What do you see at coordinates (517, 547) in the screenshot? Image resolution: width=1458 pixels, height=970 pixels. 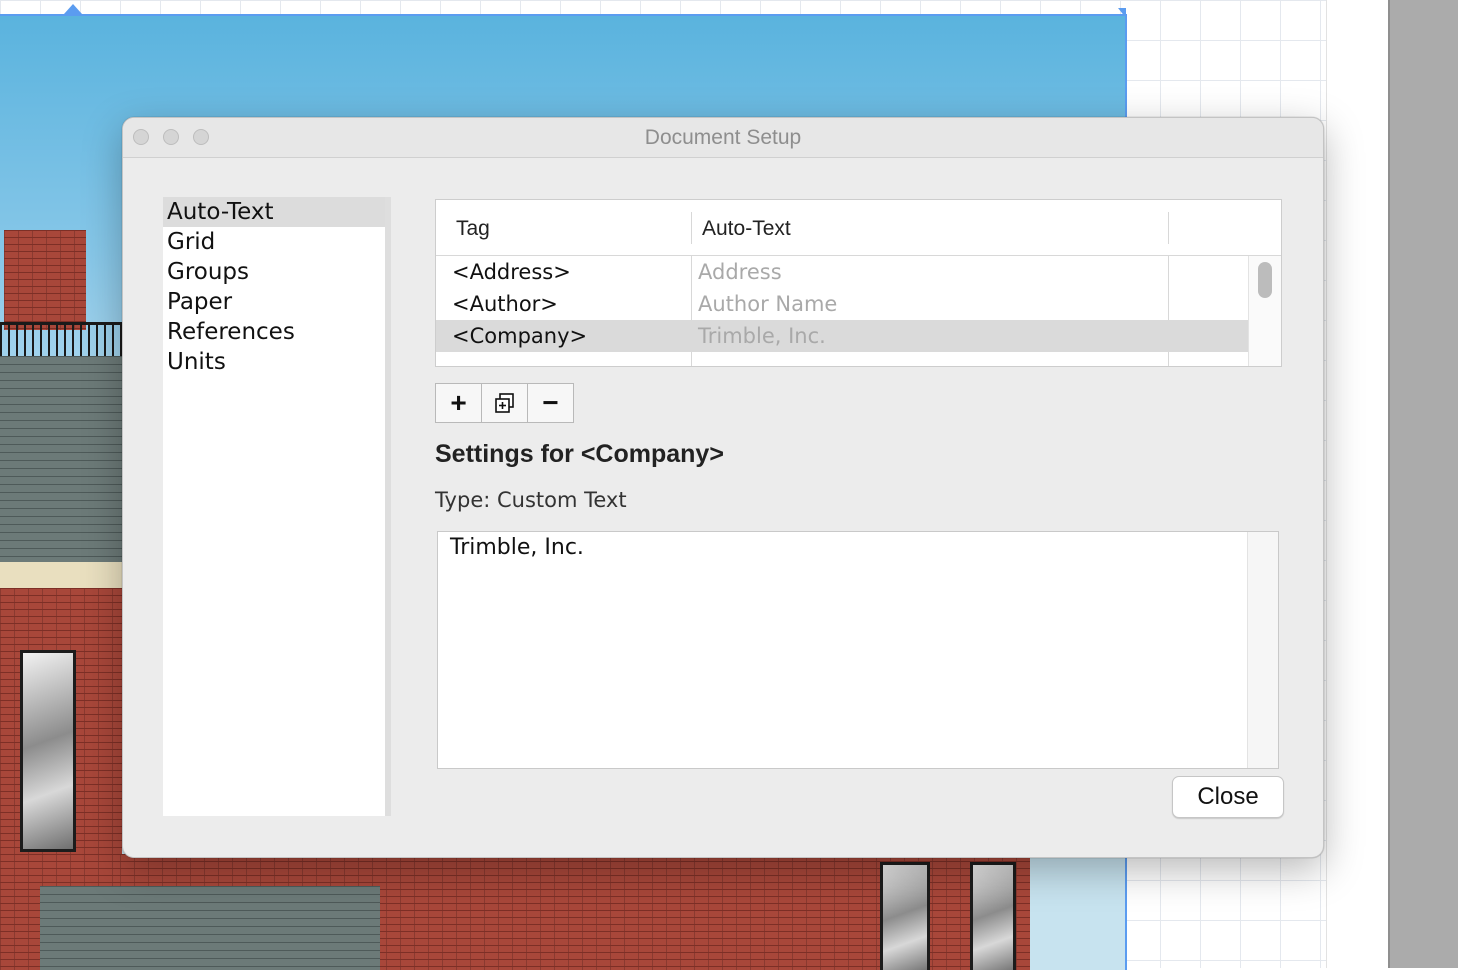 I see `custom-text-value: Trimble, Inc.` at bounding box center [517, 547].